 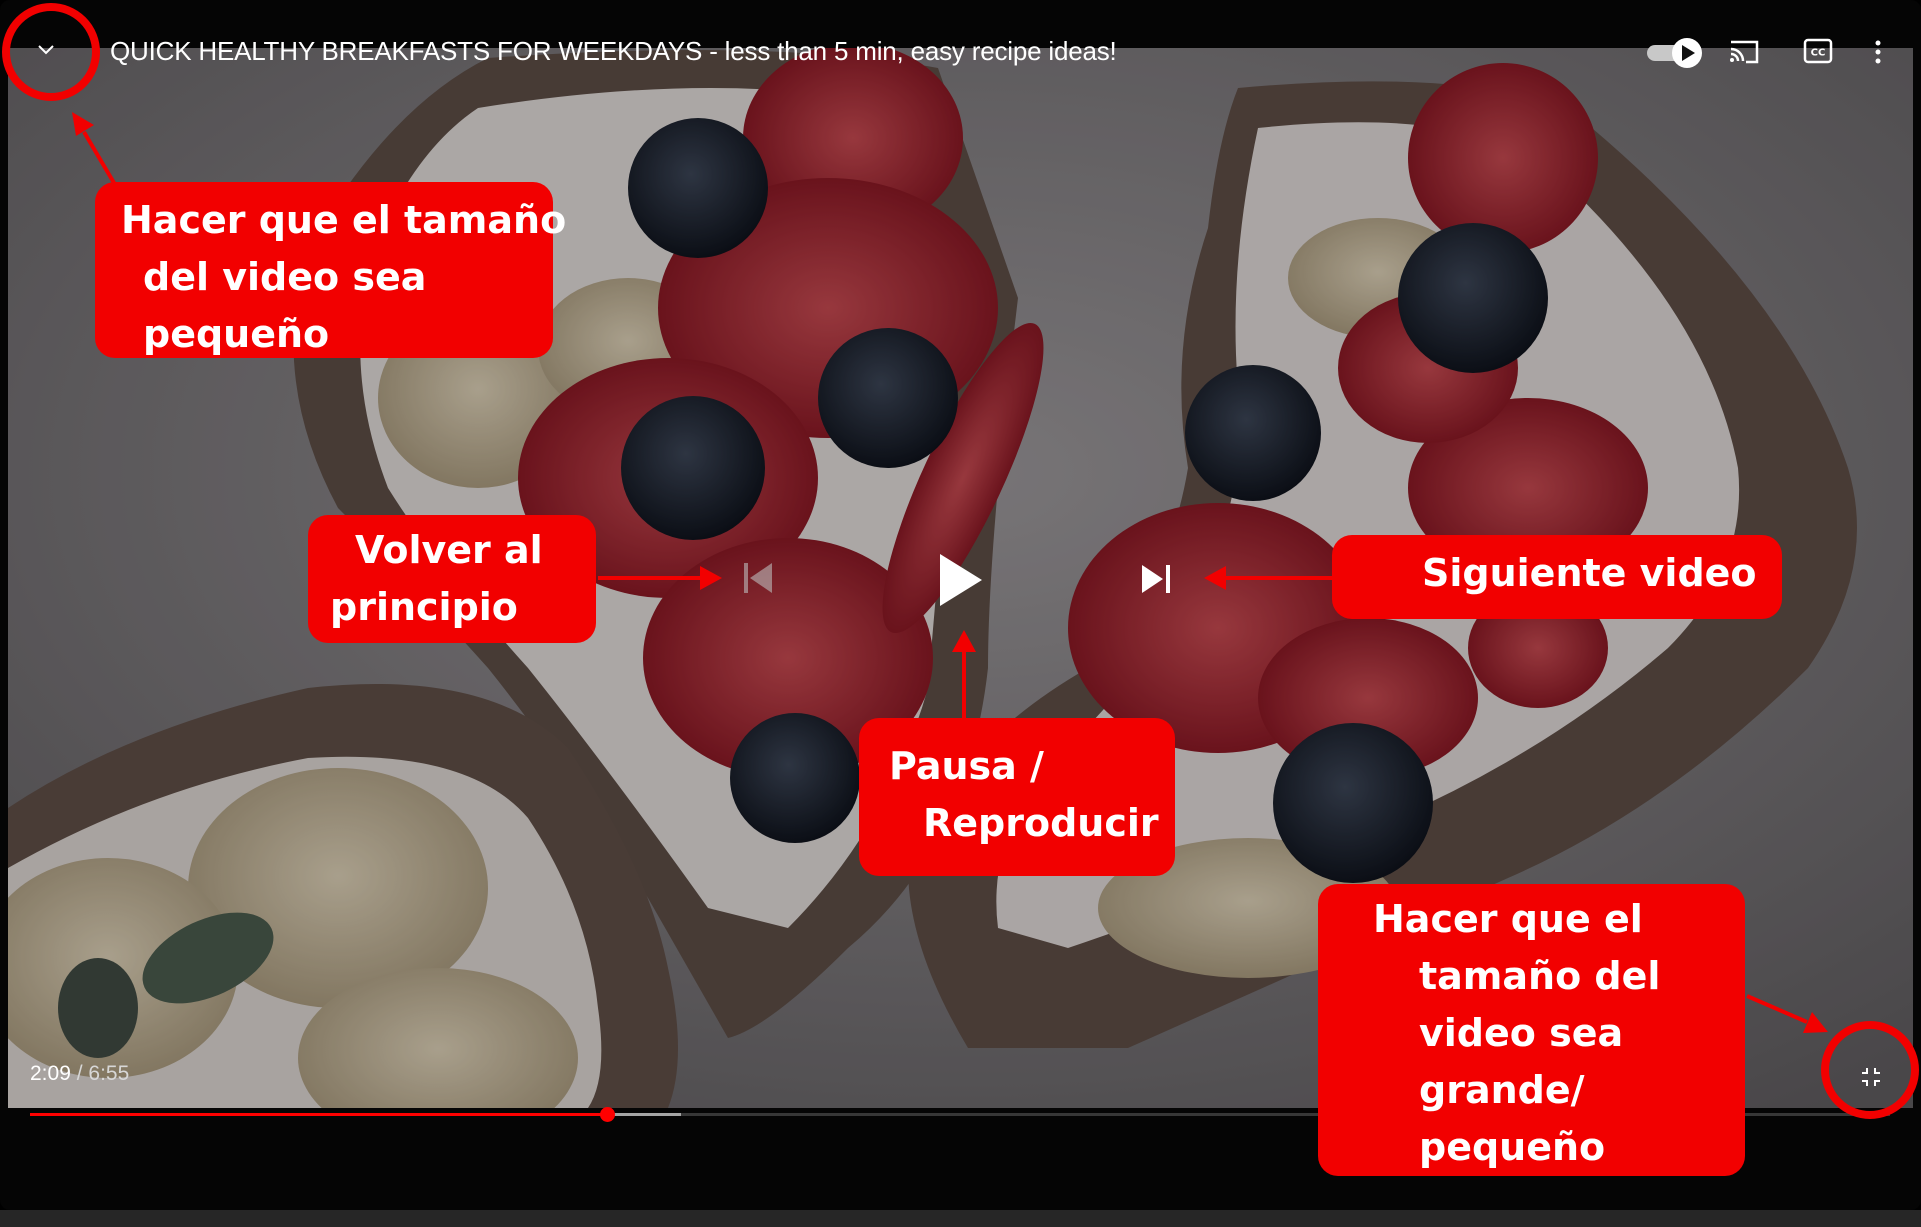 I want to click on callout-line: Volver al, so click(x=449, y=550).